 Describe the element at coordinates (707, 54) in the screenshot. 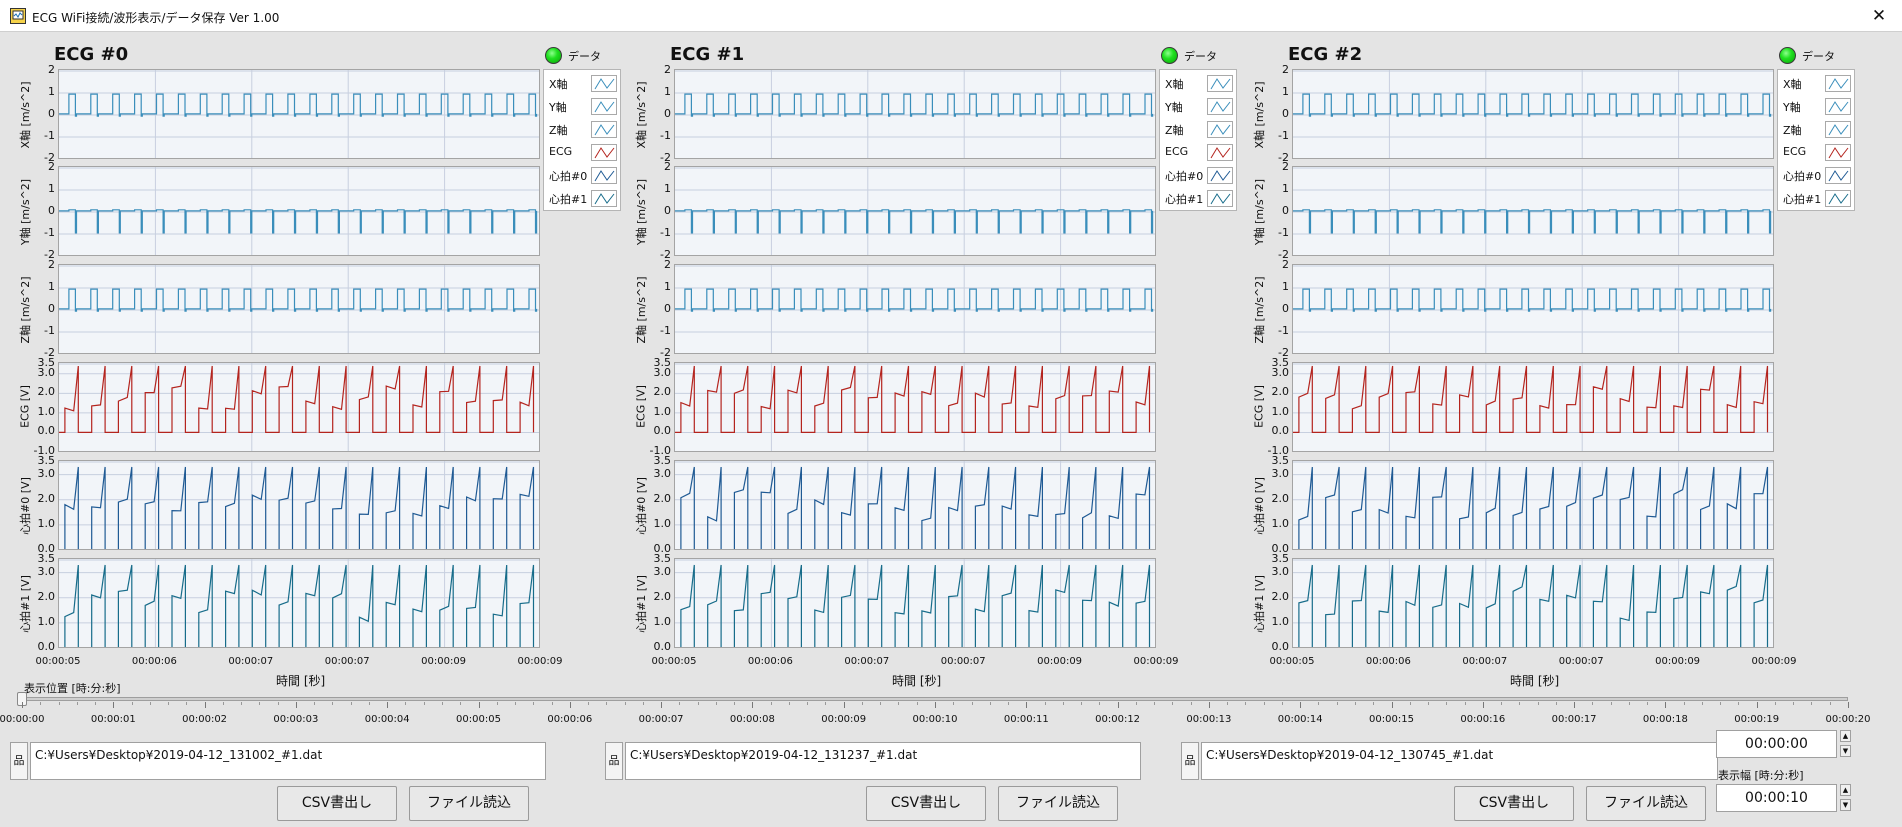

I see `ecg1-title: ECG #1` at that location.